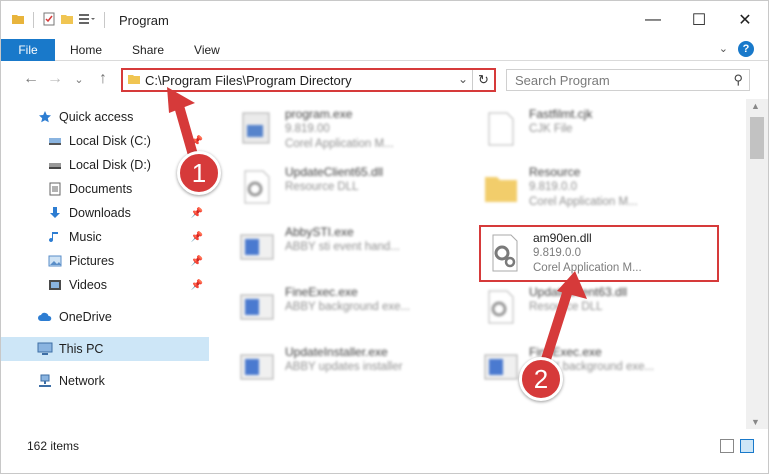  I want to click on sidebar-item-videos: Videos 📌, so click(105, 285).